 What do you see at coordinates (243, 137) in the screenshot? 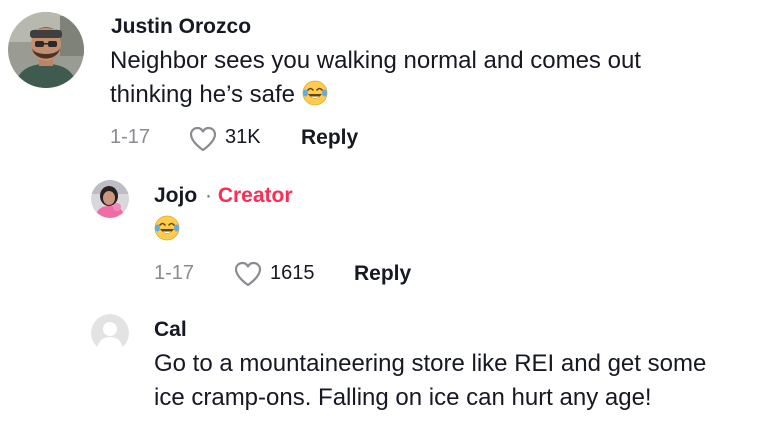
I see `like-count: 31K` at bounding box center [243, 137].